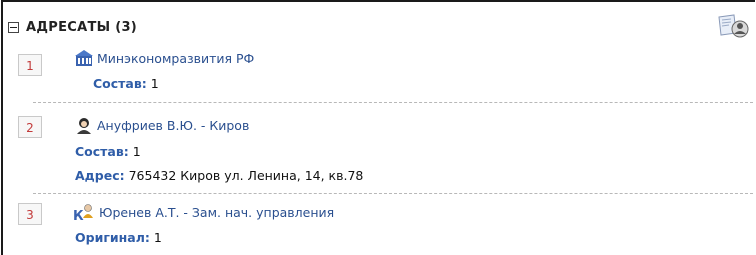 This screenshot has width=756, height=255. Describe the element at coordinates (733, 26) in the screenshot. I see `add-recipient-icon` at that location.